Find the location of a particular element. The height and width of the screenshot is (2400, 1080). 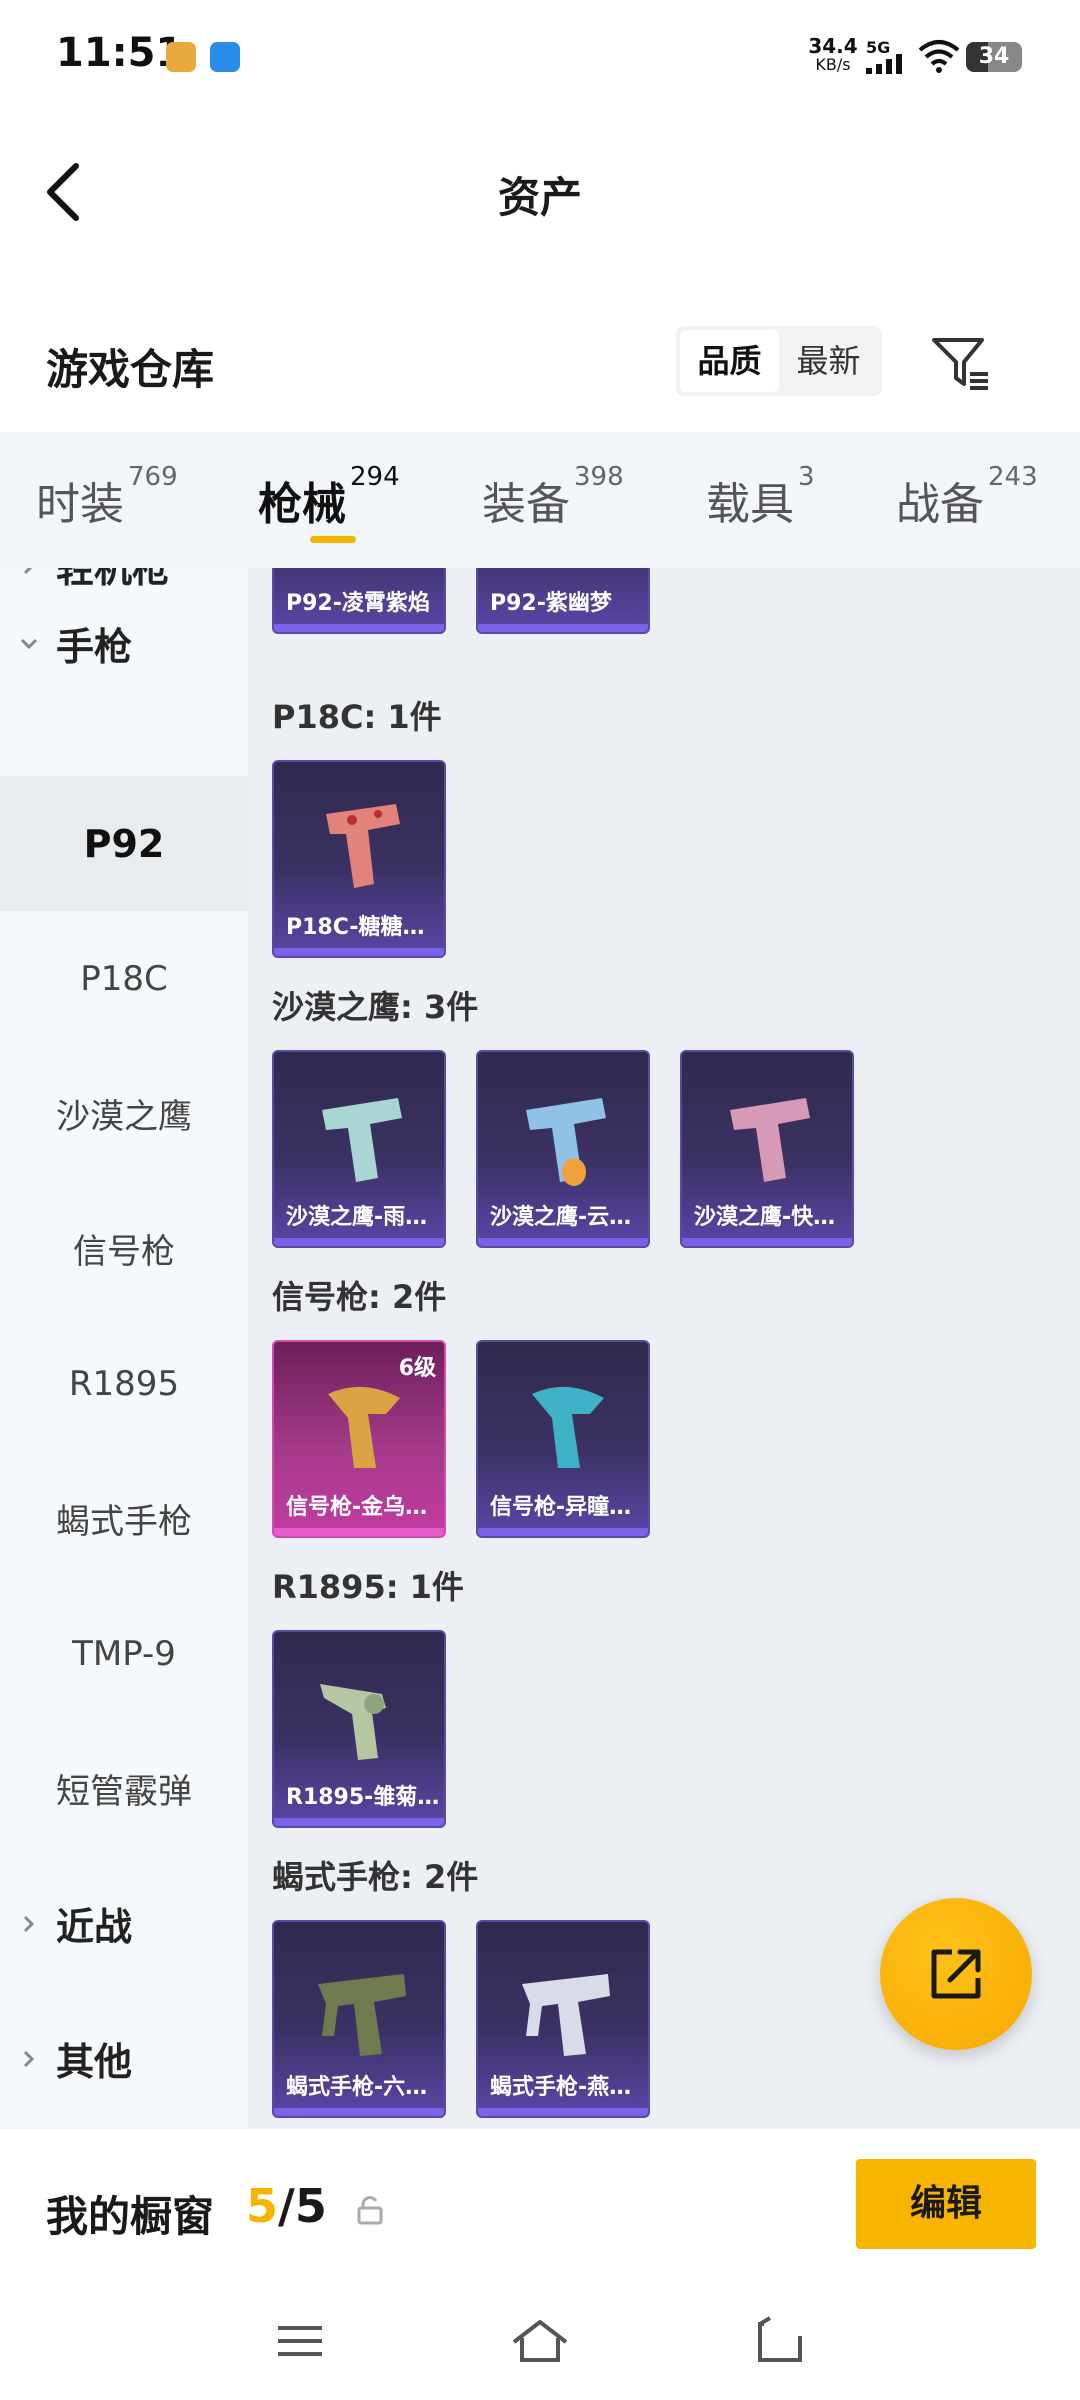

signal-icon is located at coordinates (884, 64).